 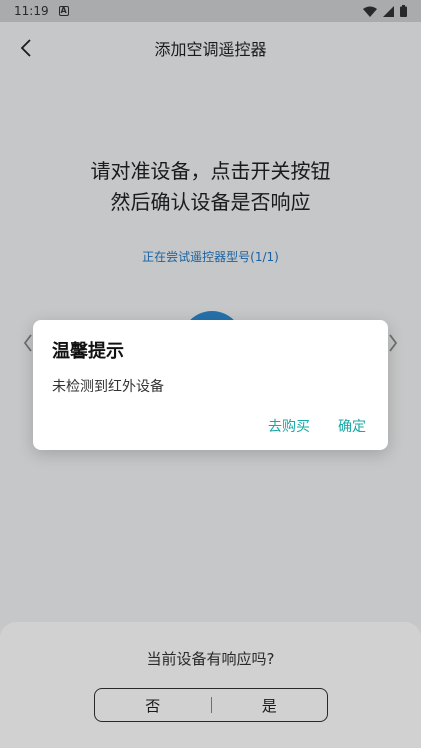 What do you see at coordinates (108, 387) in the screenshot?
I see `dialog-message: 未检测到红外设备` at bounding box center [108, 387].